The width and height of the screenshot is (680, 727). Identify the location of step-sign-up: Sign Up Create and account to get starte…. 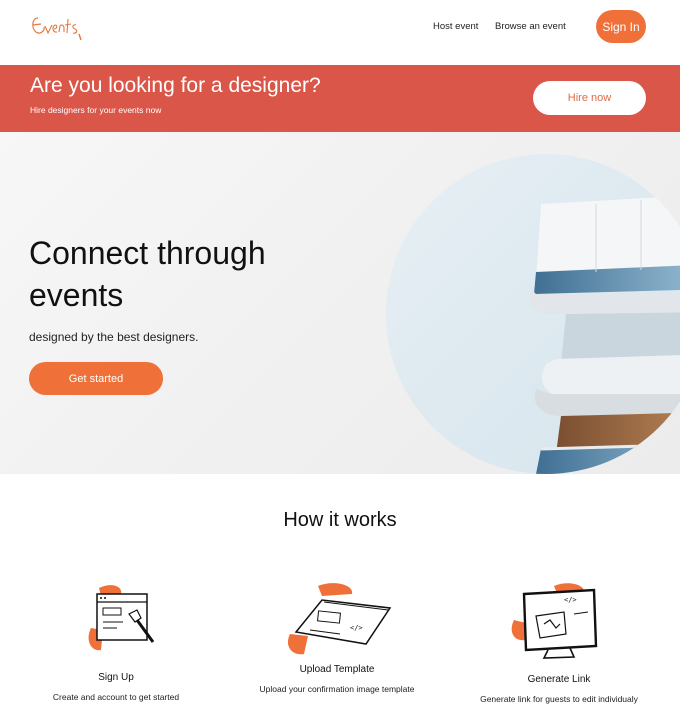
(116, 641).